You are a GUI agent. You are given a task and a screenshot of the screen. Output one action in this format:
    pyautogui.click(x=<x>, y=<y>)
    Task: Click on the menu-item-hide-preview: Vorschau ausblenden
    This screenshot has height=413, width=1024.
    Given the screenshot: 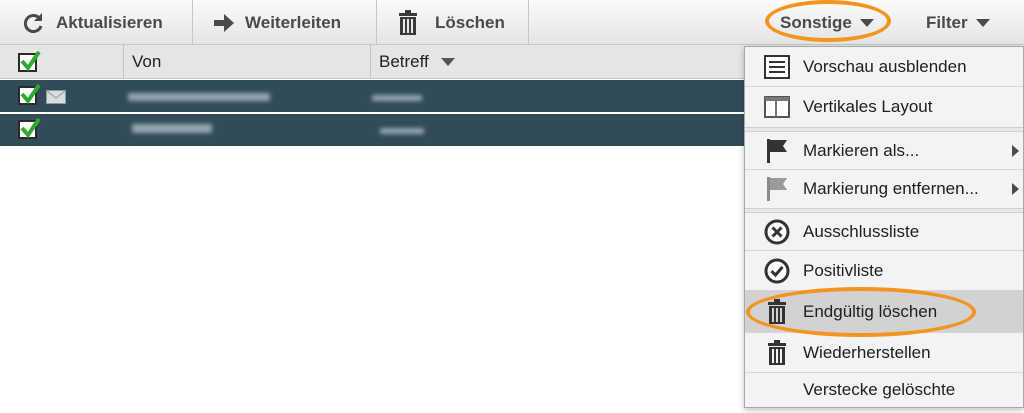 What is the action you would take?
    pyautogui.click(x=884, y=67)
    